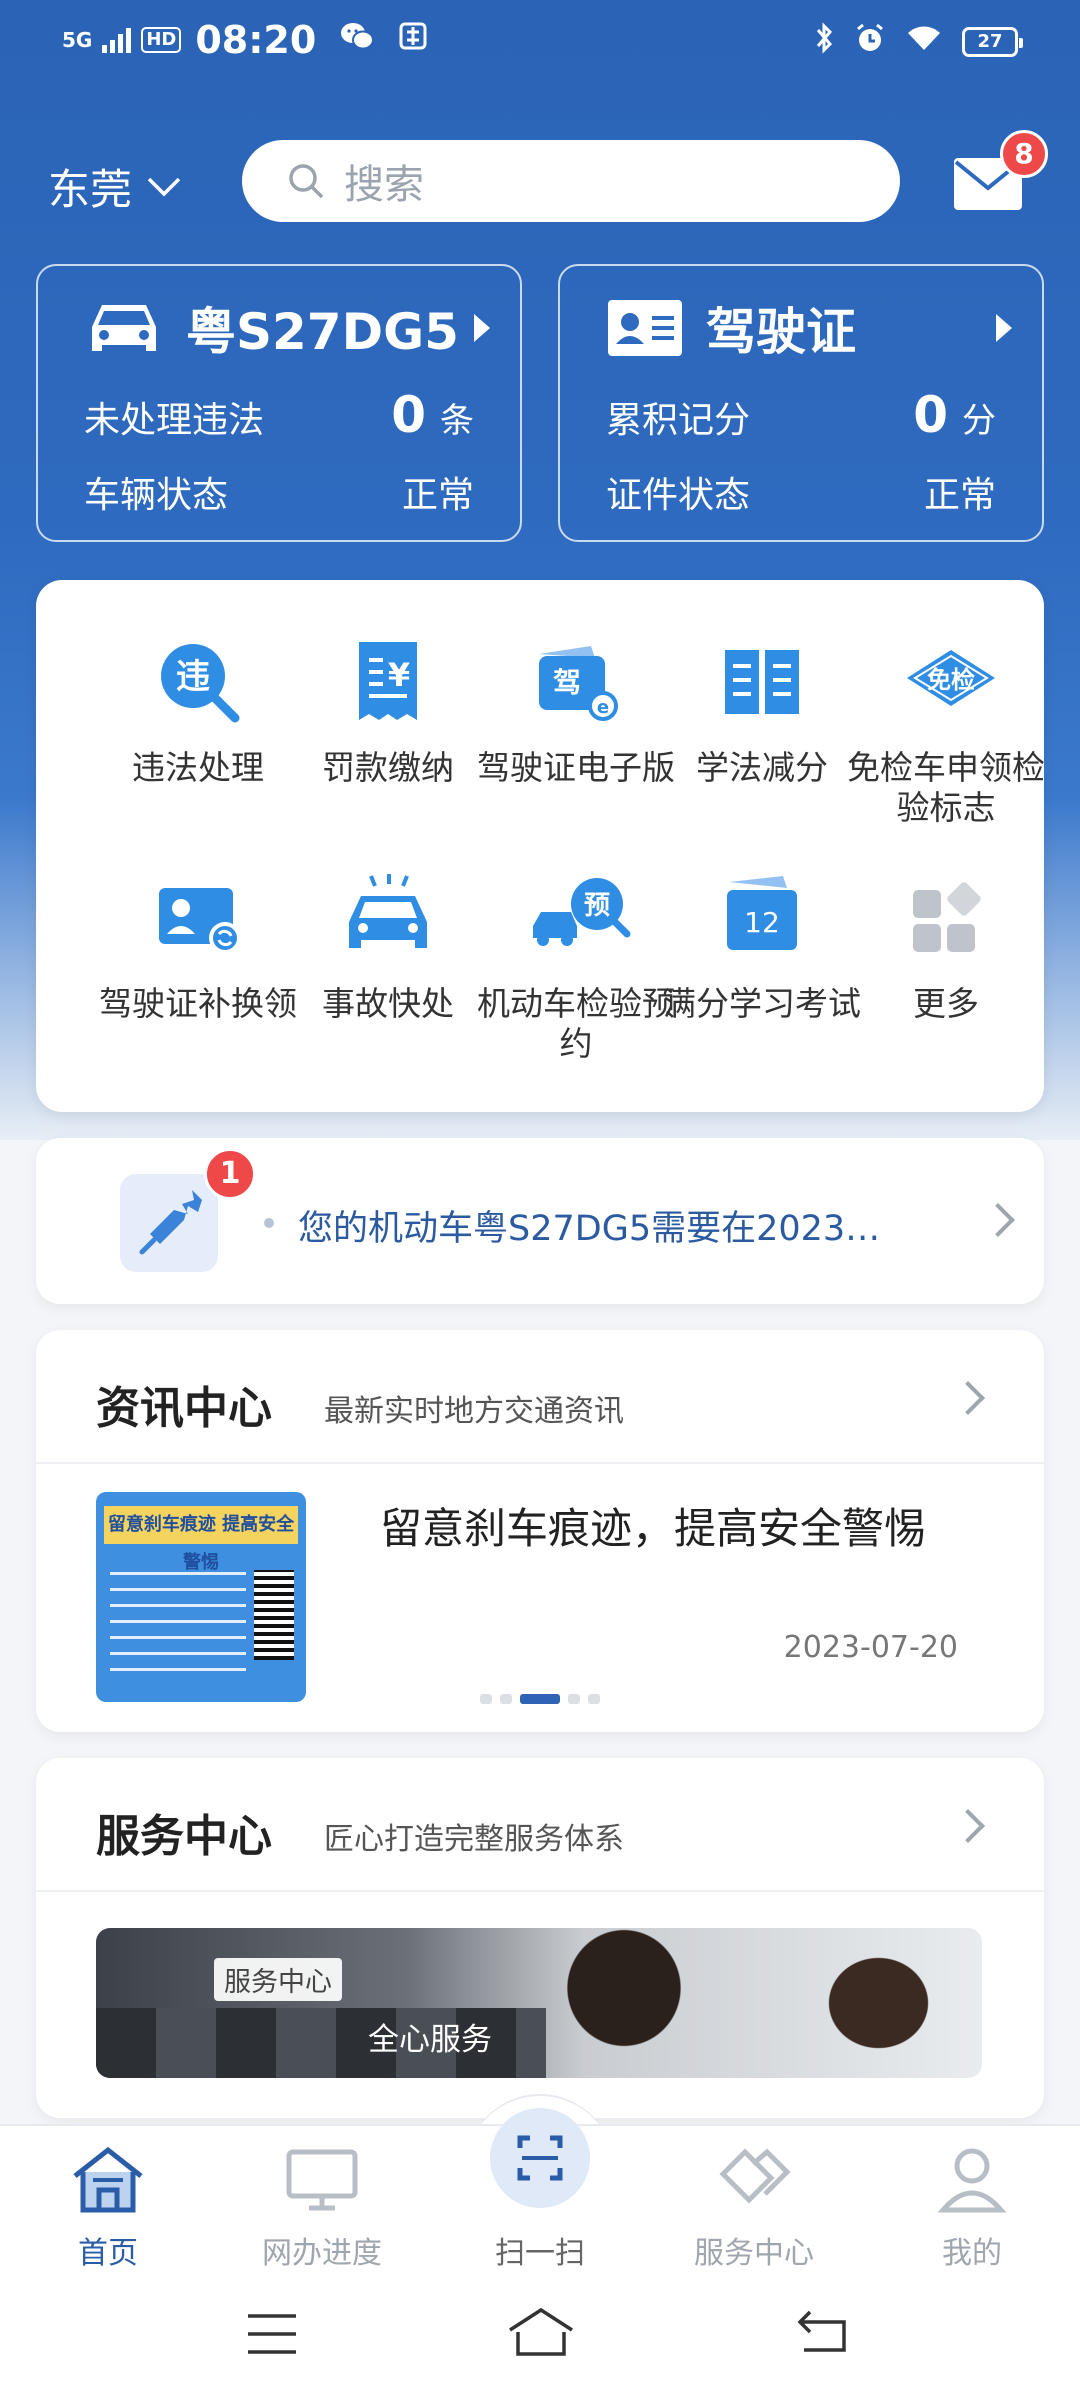 This screenshot has height=2408, width=1080. Describe the element at coordinates (278, 1979) in the screenshot. I see `banner-tag: 服务中心` at that location.